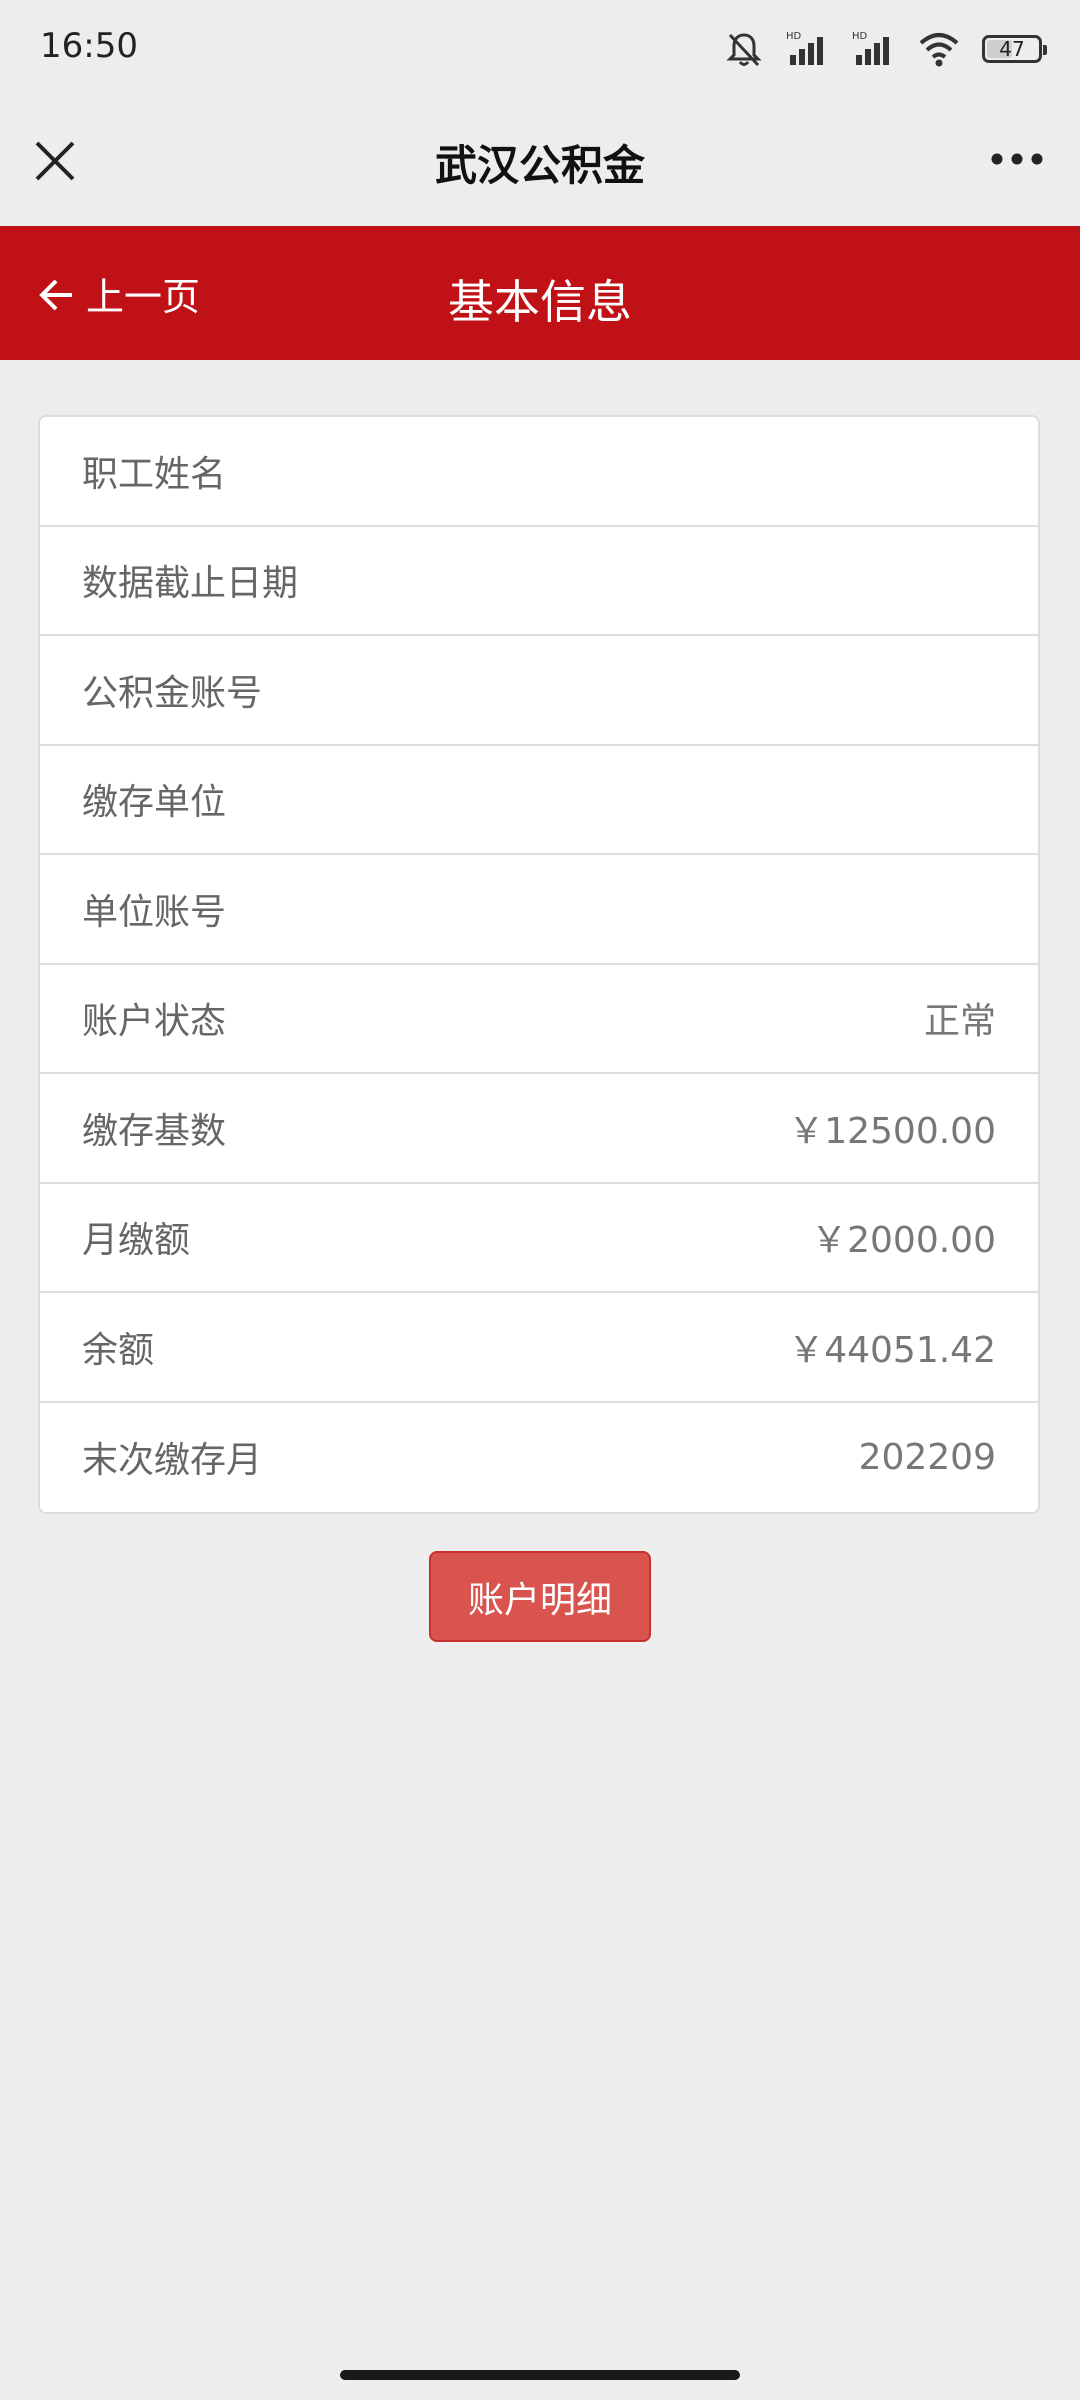 This screenshot has width=1080, height=2400. Describe the element at coordinates (539, 800) in the screenshot. I see `info-row-employer: 缴存单位` at that location.